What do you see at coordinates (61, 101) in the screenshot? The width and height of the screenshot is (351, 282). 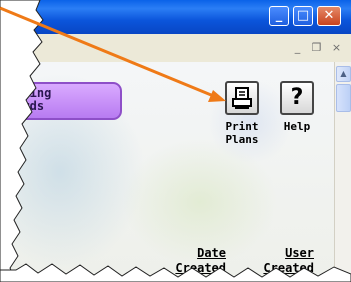 I see `teaching-standards-button: aching dards` at bounding box center [61, 101].